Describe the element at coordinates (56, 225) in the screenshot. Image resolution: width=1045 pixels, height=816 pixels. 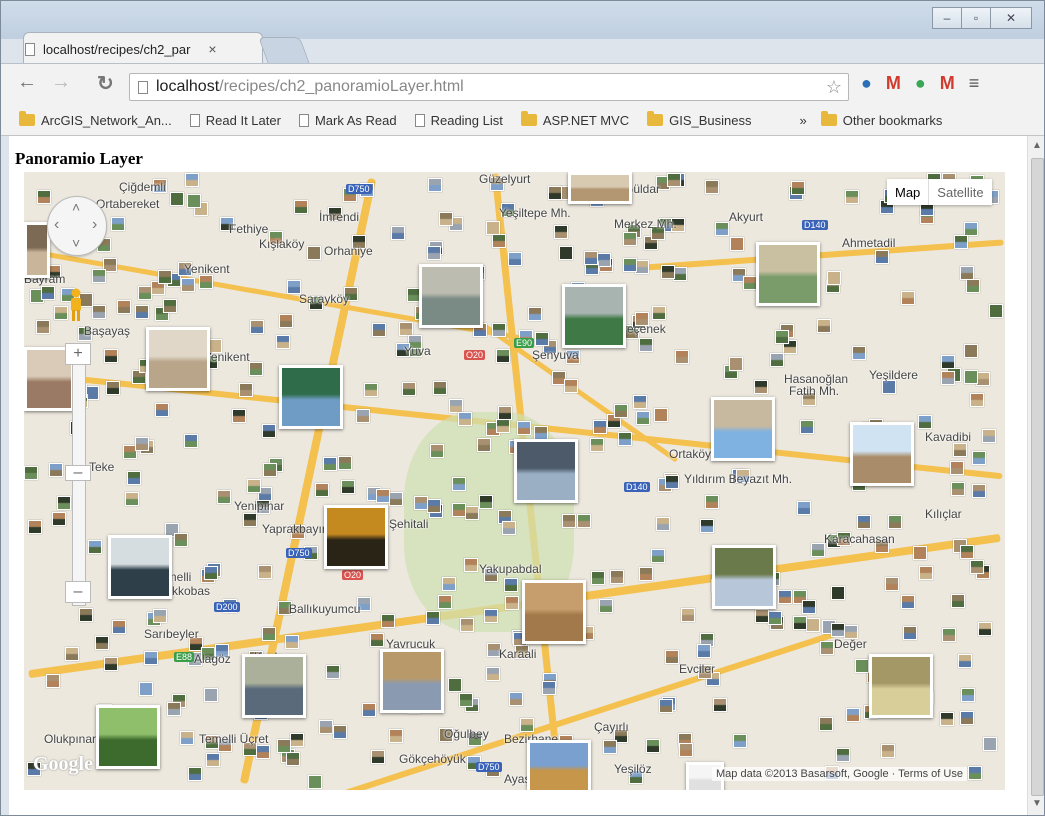
I see `pan-left-icon: ‹` at that location.